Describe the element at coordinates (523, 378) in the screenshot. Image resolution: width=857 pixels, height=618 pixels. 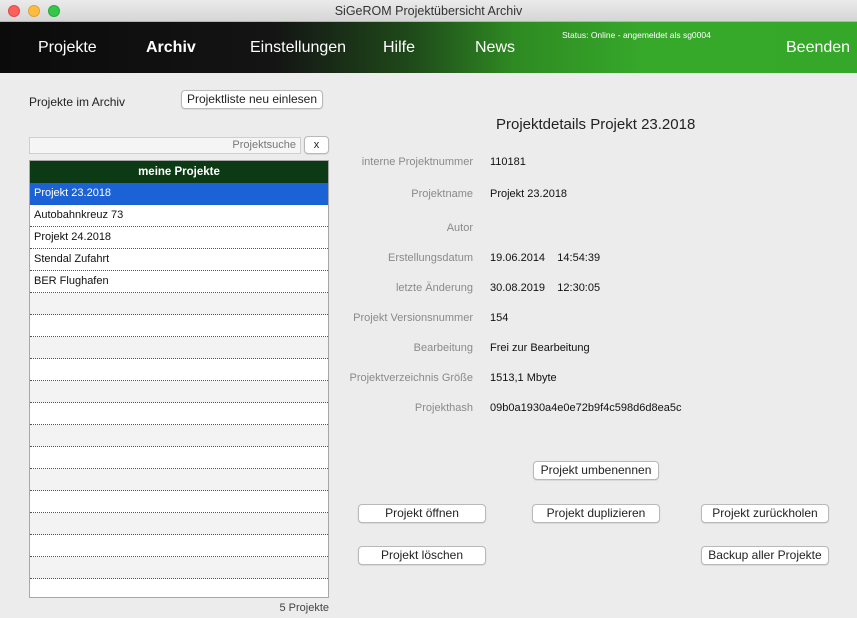
I see `detail-value: 1513,1 Mbyte` at that location.